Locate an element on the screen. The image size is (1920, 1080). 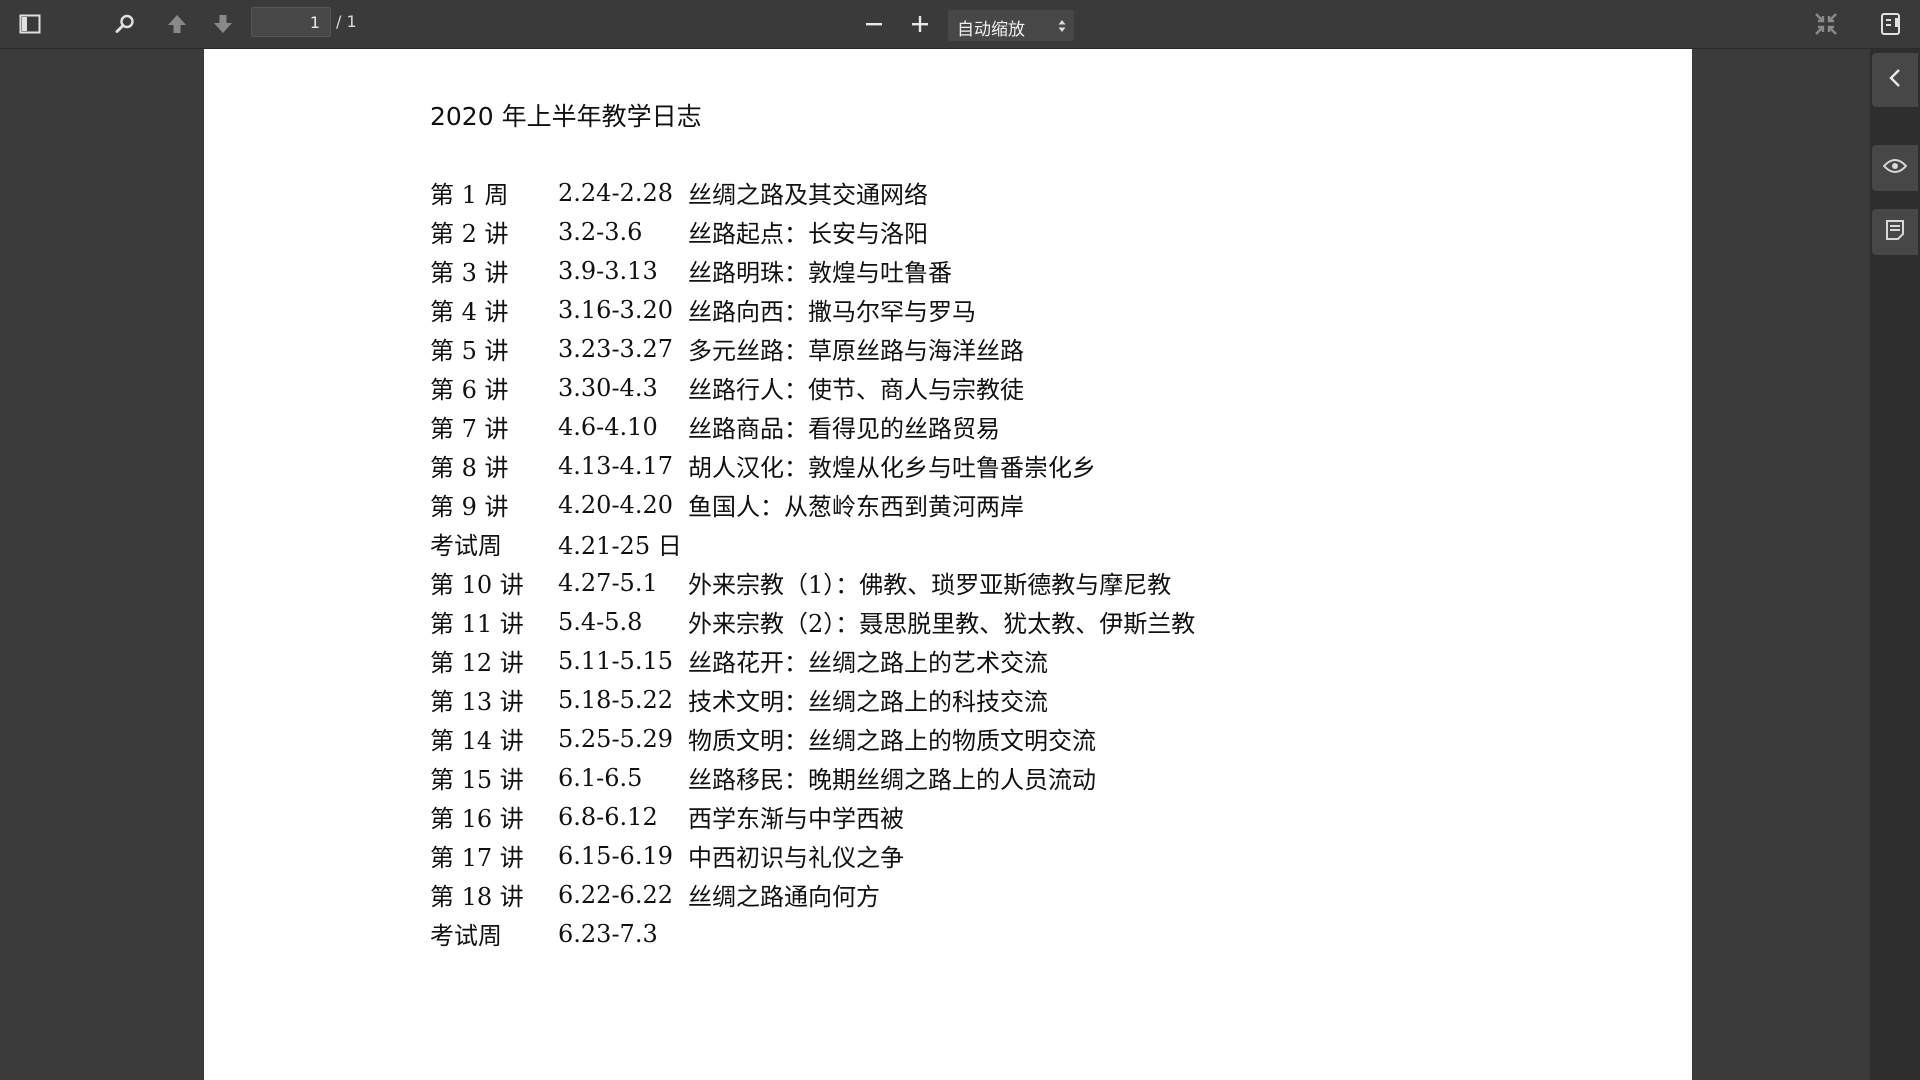
row-date: 5.25-5.29 is located at coordinates (615, 738).